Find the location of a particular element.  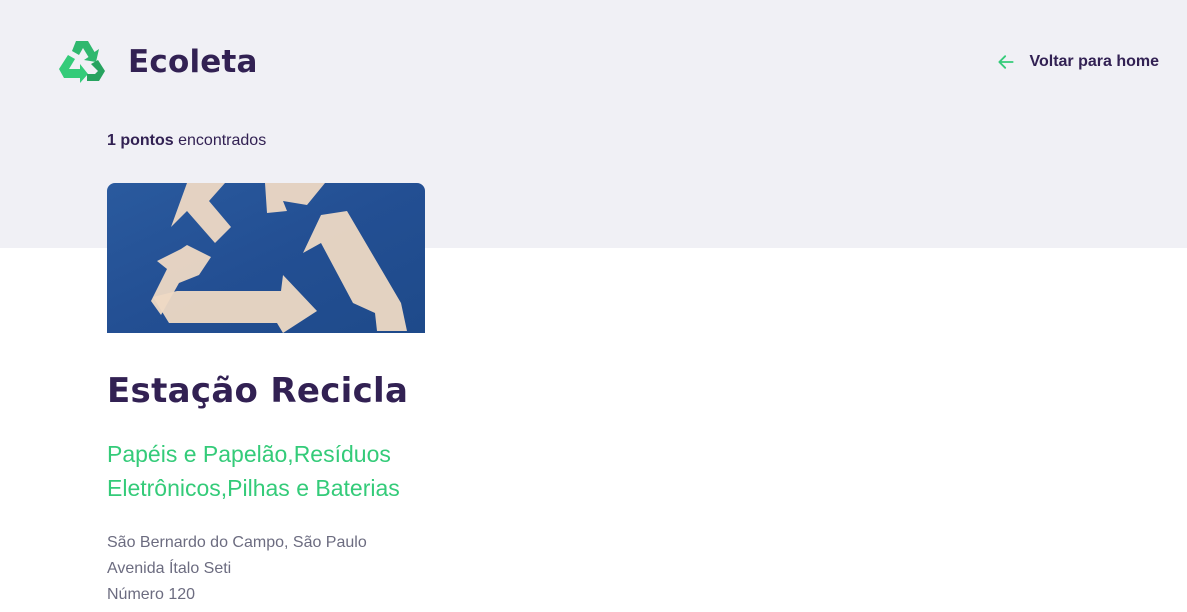

point-number: Número 120 is located at coordinates (151, 594).